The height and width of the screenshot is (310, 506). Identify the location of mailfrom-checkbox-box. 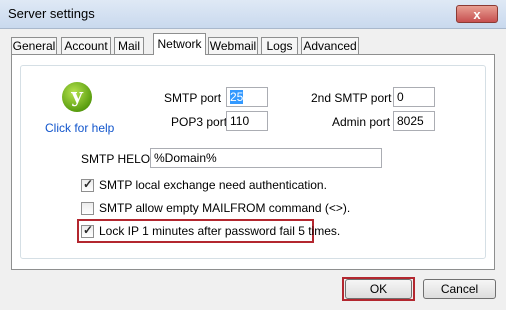
(87, 208).